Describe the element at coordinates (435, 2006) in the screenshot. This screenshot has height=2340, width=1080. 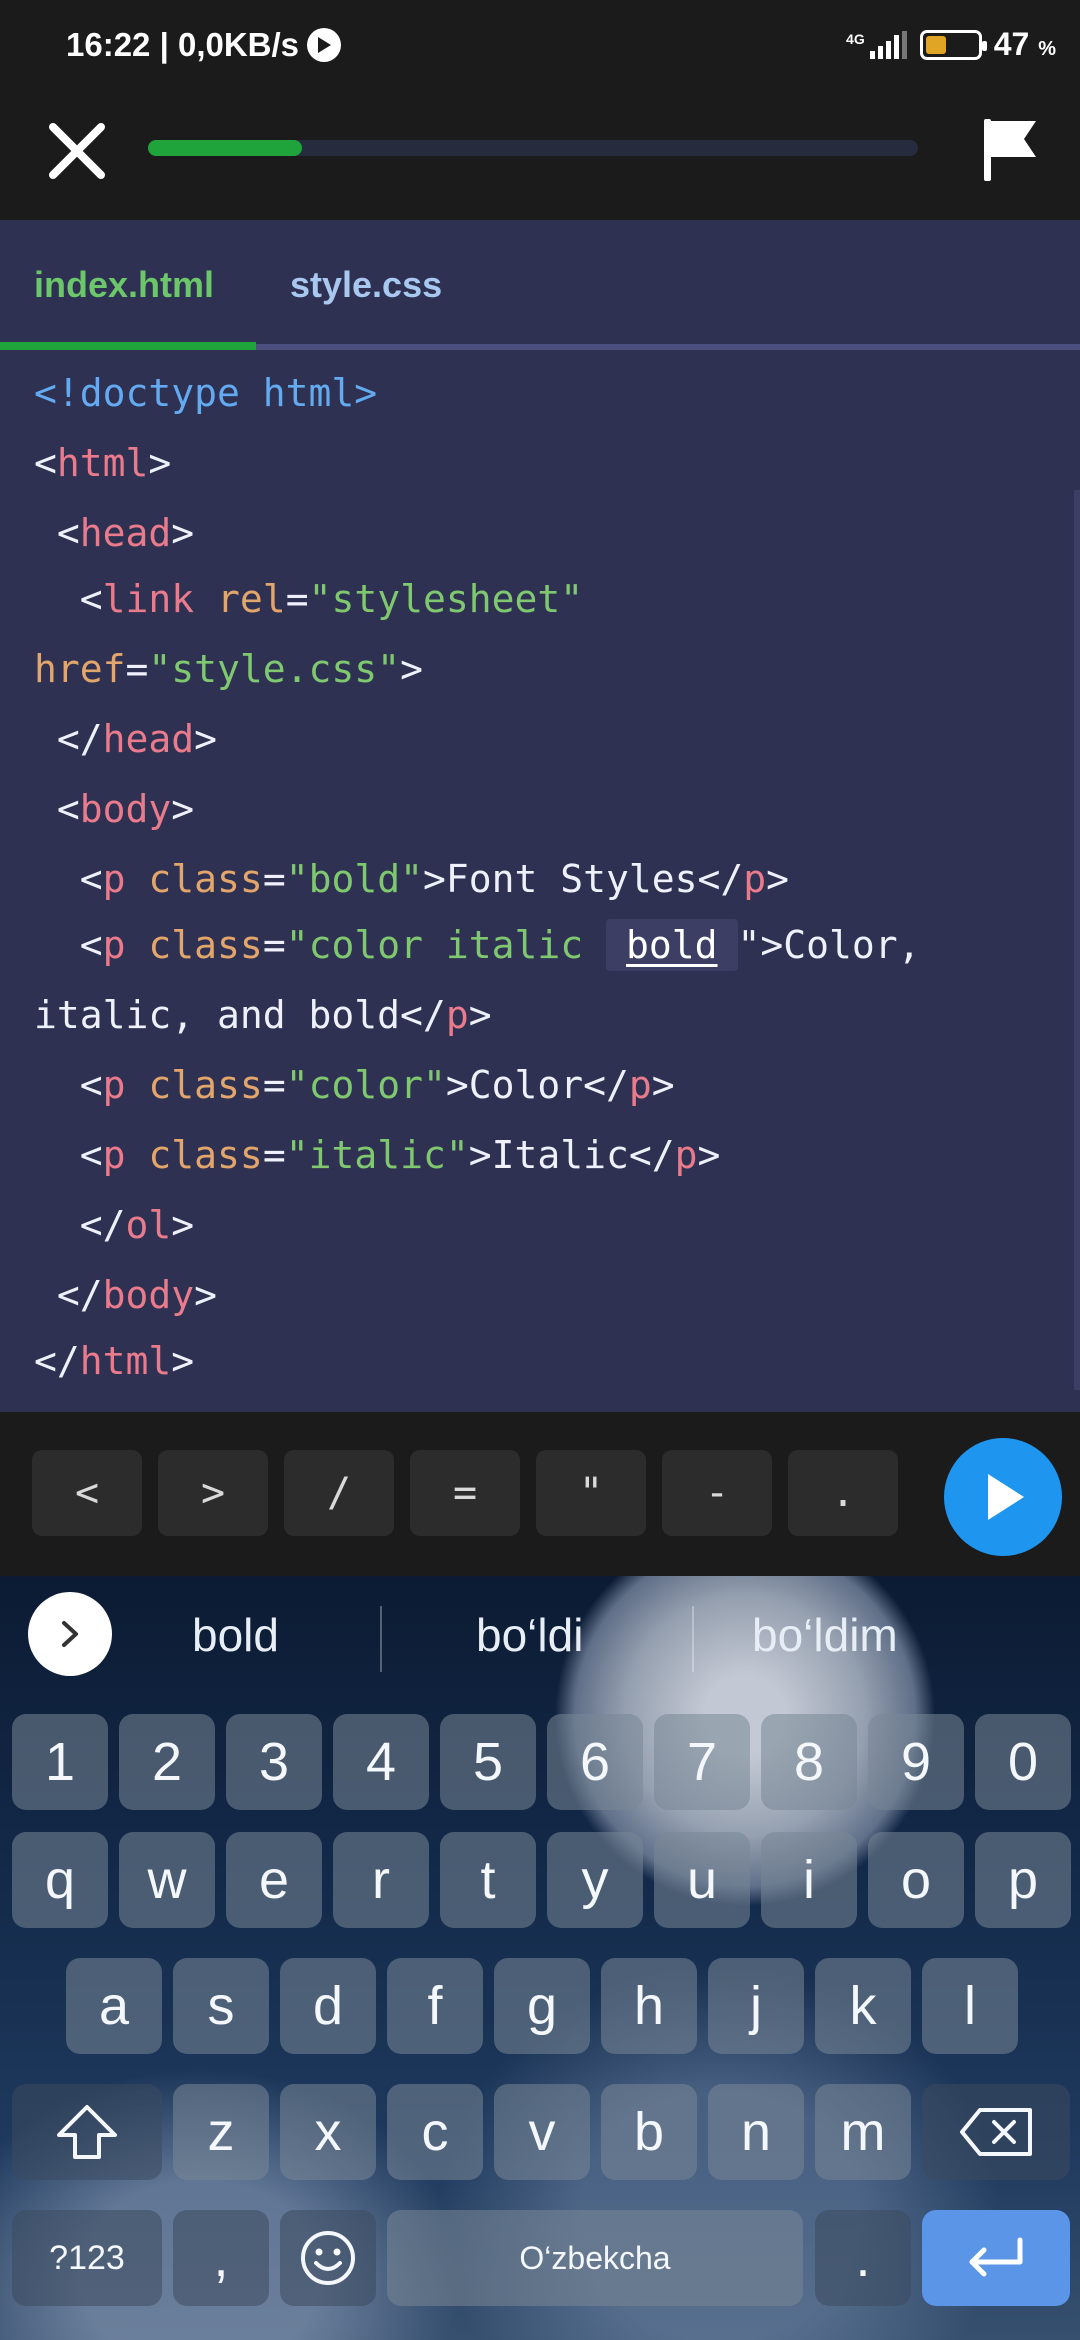
I see `key-f: f` at that location.